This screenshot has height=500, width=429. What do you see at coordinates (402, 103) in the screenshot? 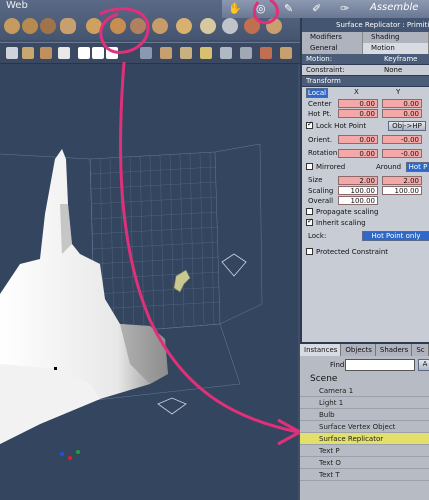
I see `center-y-field: 0.00` at bounding box center [402, 103].